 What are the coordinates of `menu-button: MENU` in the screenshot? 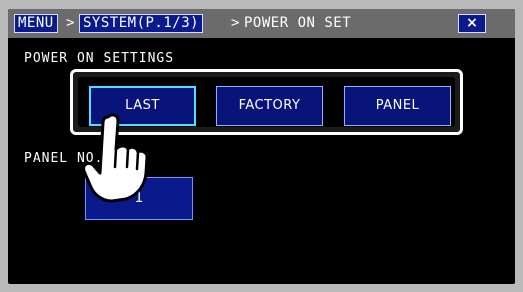 It's located at (36, 23).